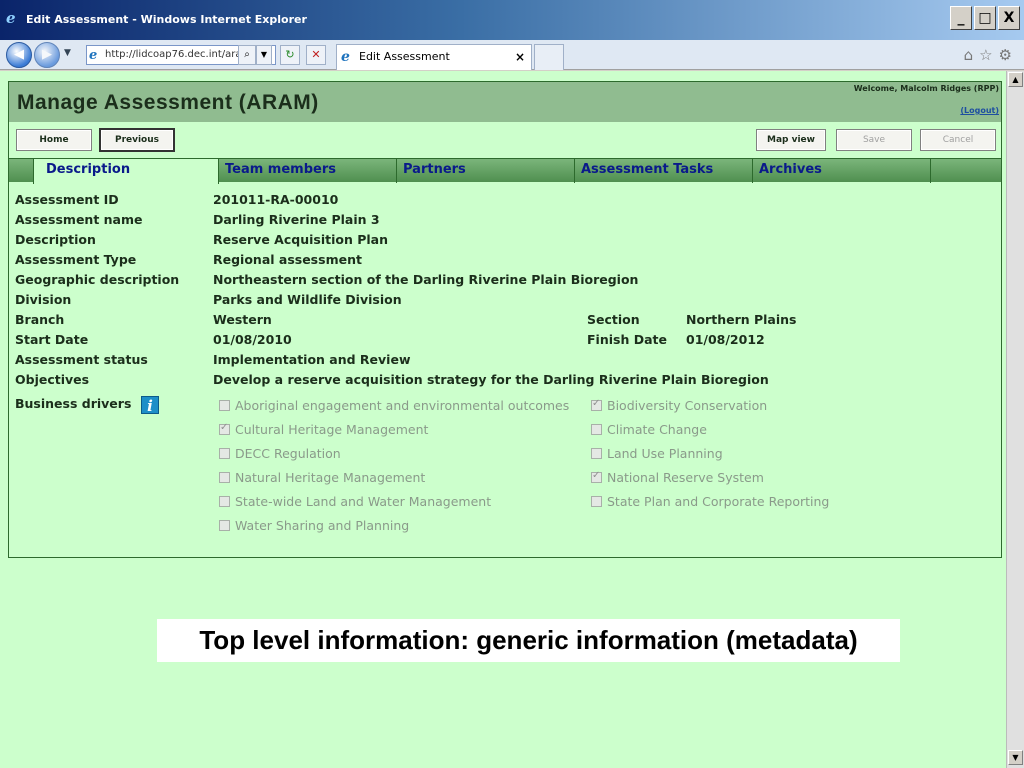  Describe the element at coordinates (316, 55) in the screenshot. I see `stop-icon: ✕` at that location.